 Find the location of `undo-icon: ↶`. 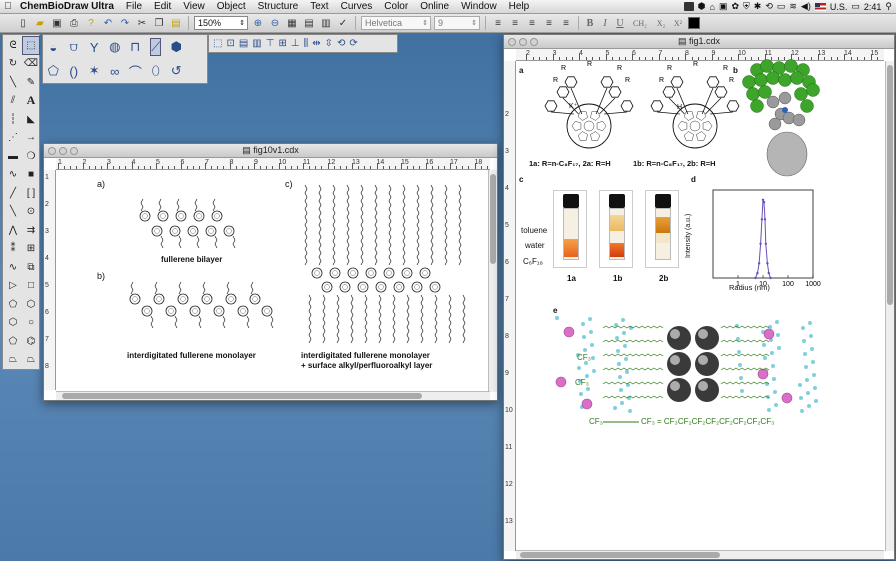

undo-icon: ↶ is located at coordinates (108, 23).